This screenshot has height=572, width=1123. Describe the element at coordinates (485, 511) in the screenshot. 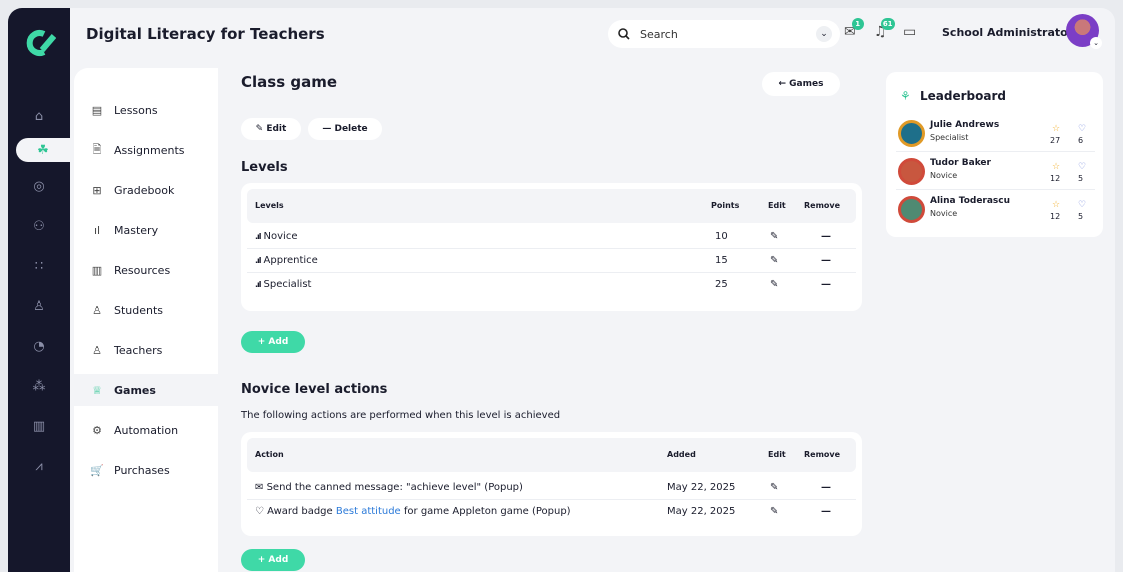

I see `action-suffix: for game Appleton game (Popup)` at that location.